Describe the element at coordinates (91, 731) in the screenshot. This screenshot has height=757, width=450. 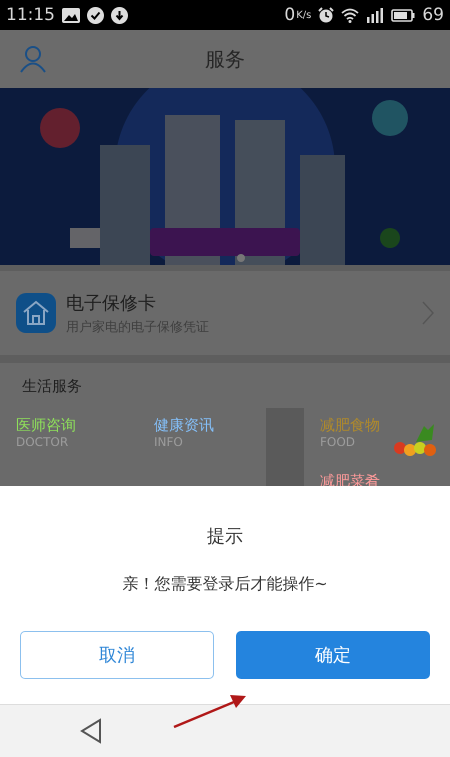
I see `back-icon` at that location.